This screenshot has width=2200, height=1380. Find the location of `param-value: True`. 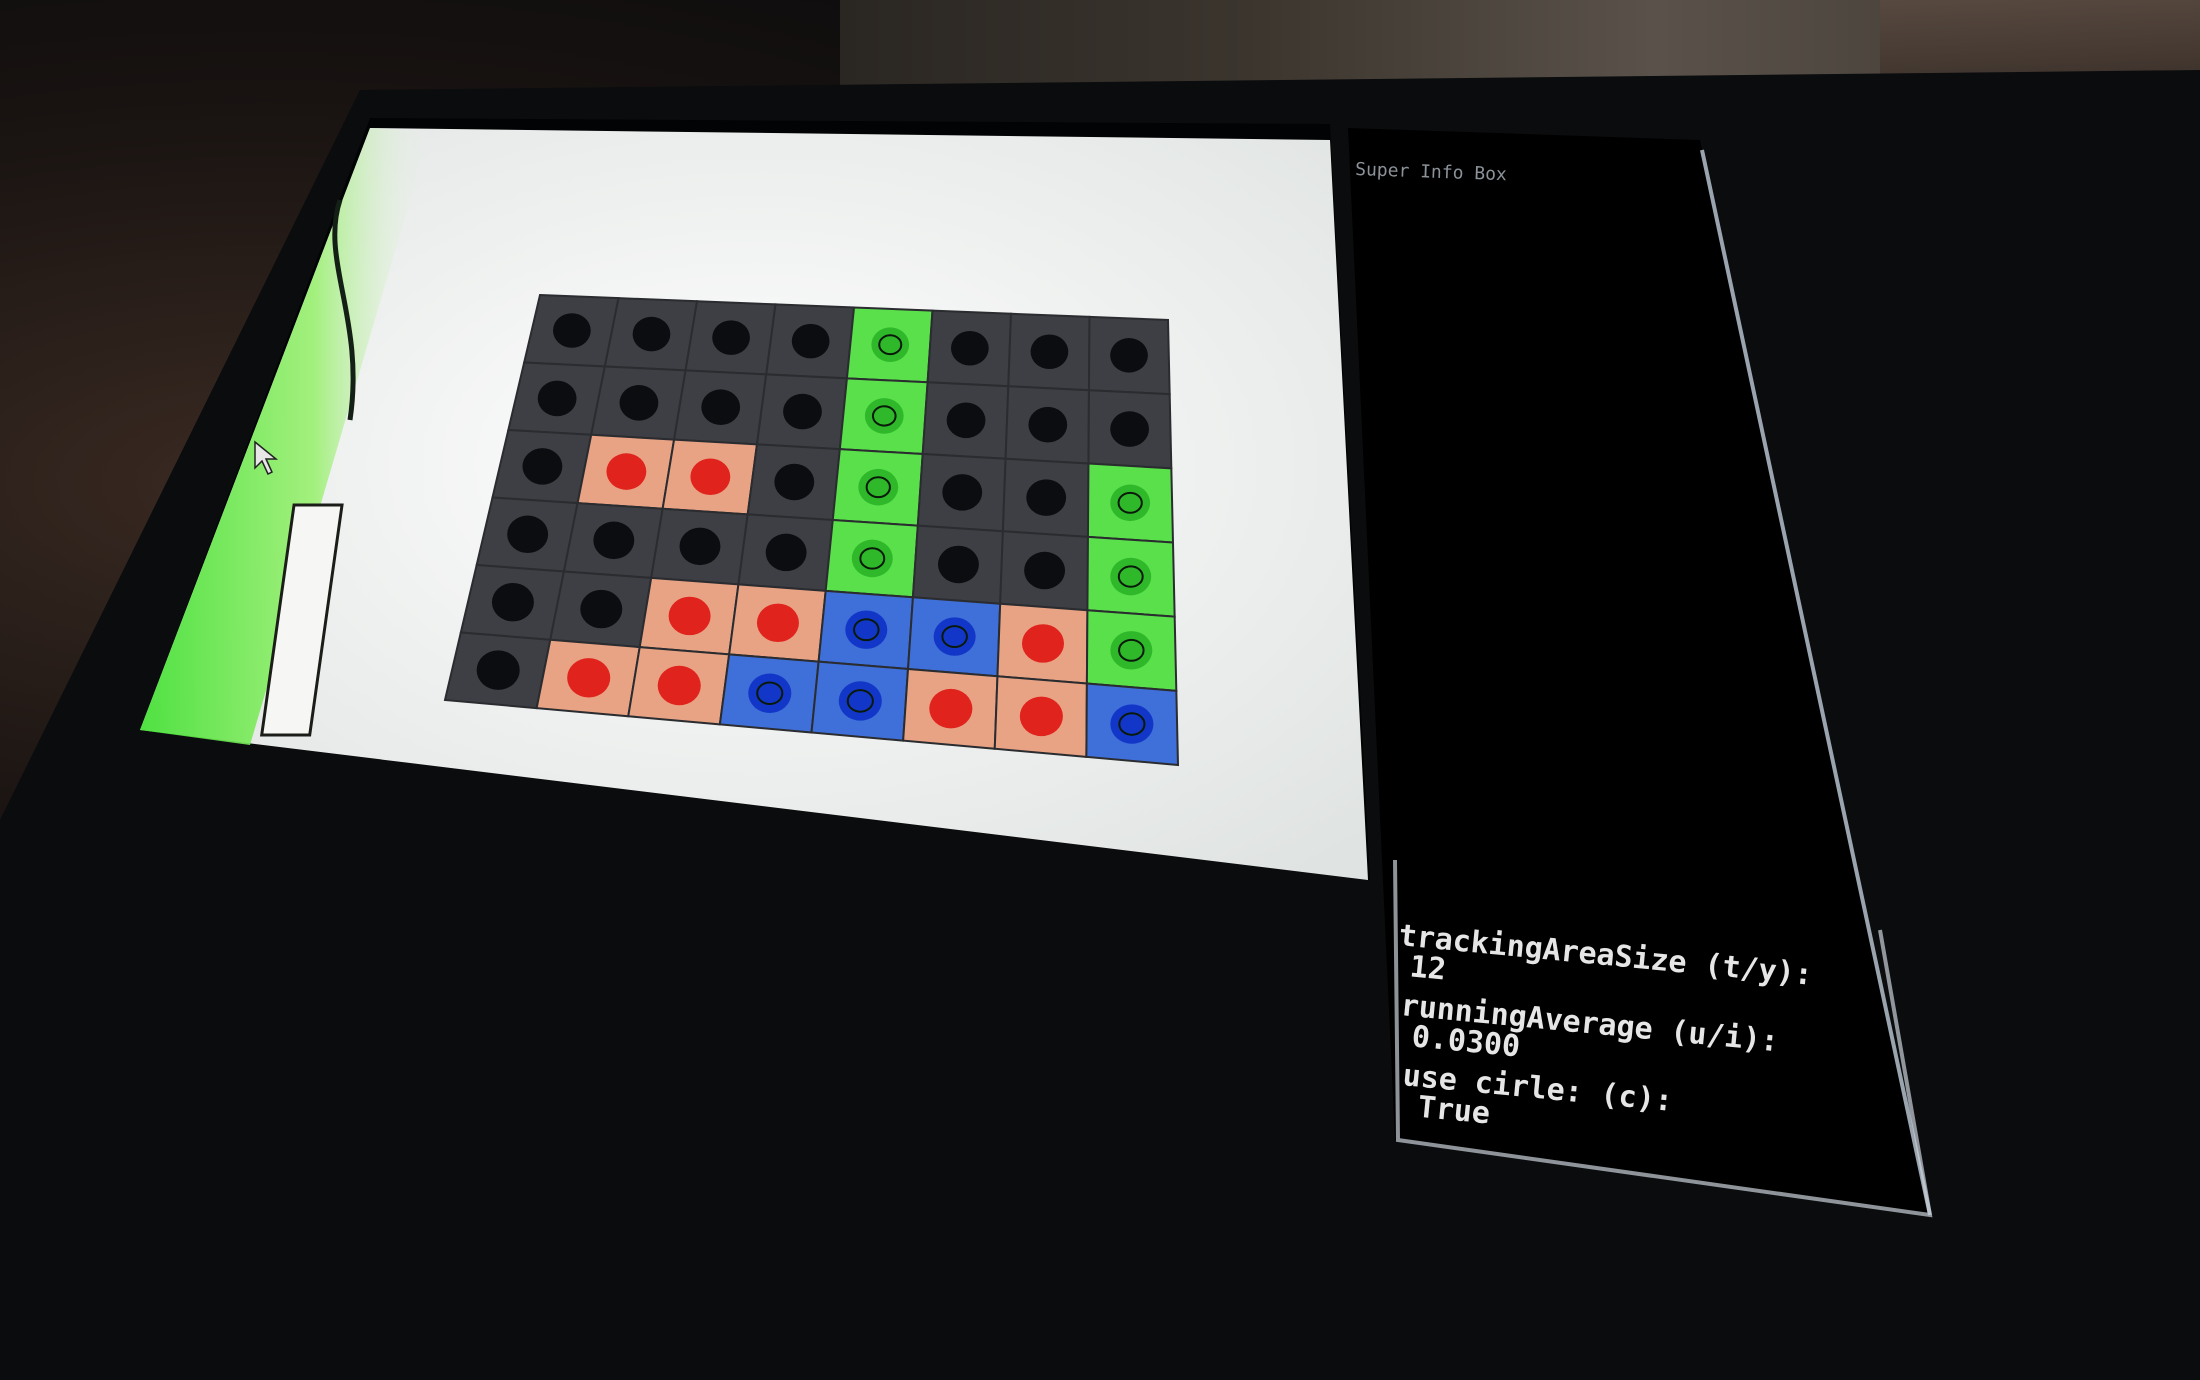

param-value: True is located at coordinates (1453, 1111).